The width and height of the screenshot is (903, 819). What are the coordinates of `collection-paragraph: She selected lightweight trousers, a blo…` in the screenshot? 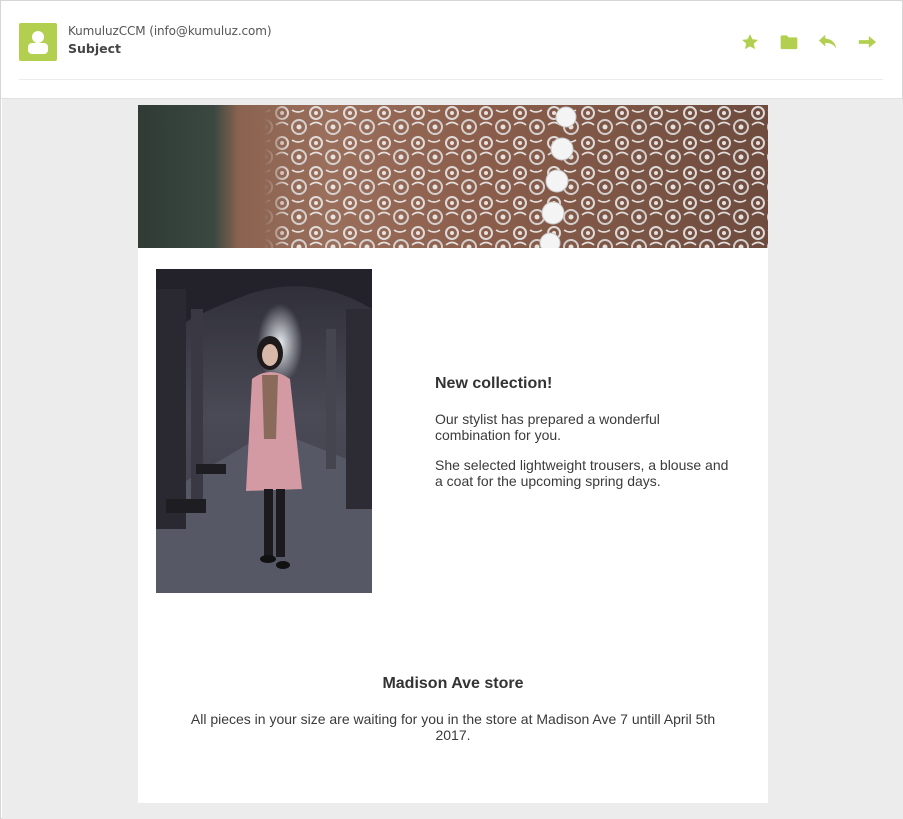 It's located at (582, 473).